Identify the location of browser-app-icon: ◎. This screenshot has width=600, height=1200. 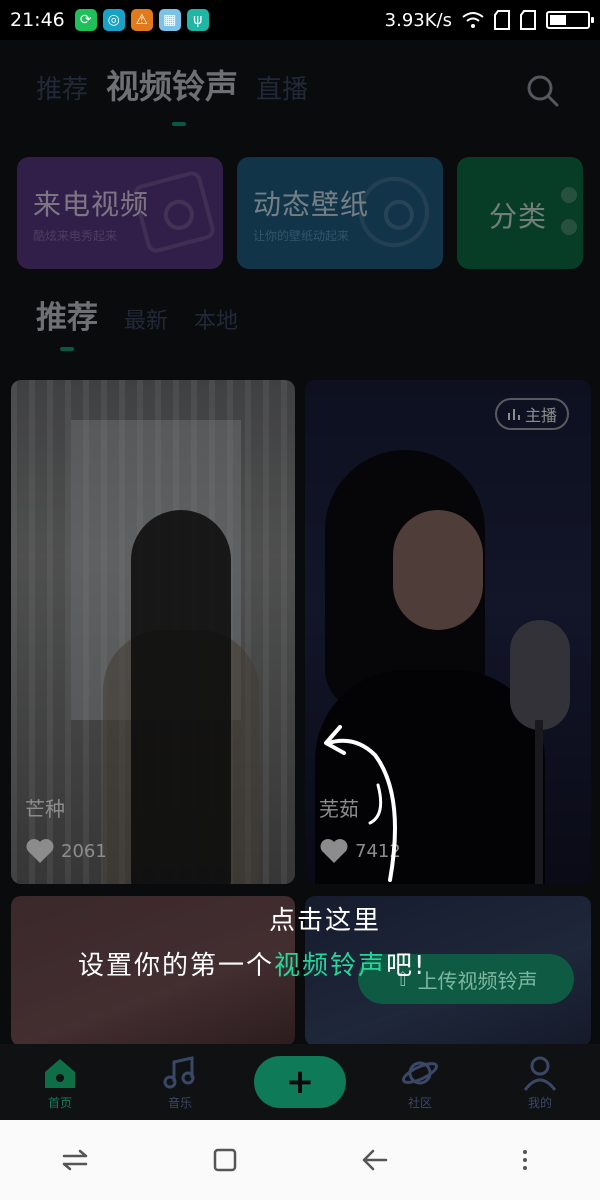
(113, 20).